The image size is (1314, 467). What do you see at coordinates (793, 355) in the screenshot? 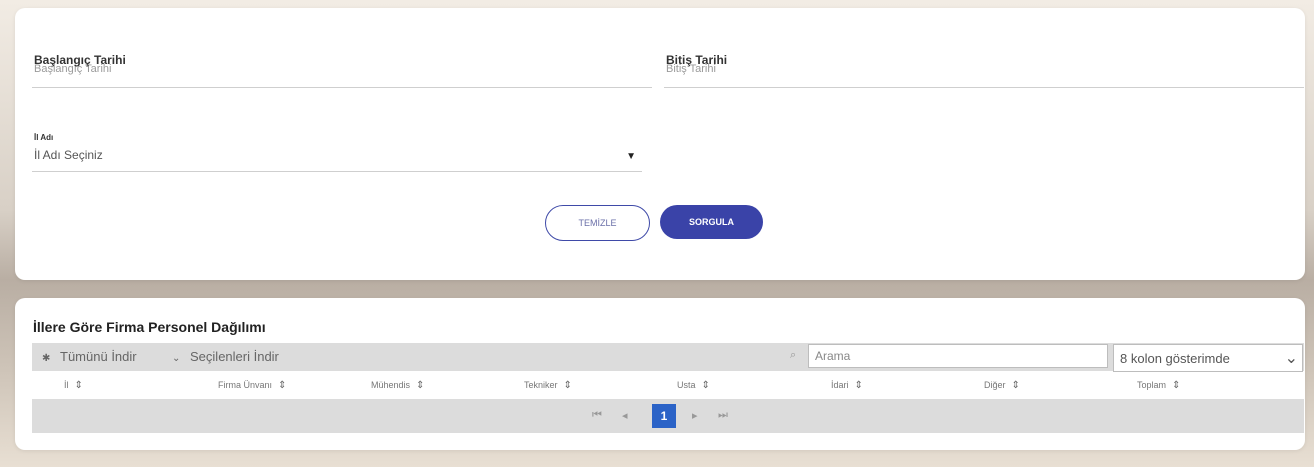
I see `search-icon: ⌕` at bounding box center [793, 355].